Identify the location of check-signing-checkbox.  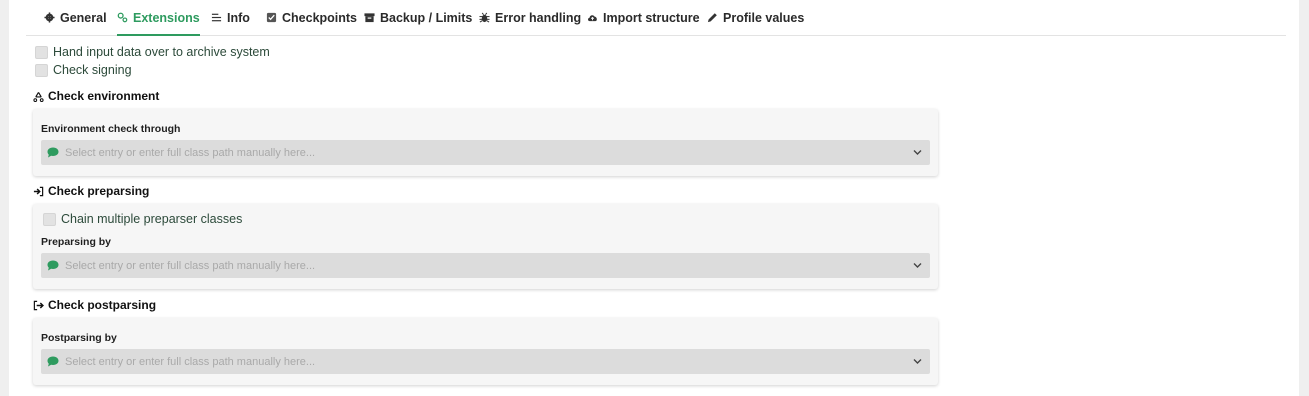
(41, 70).